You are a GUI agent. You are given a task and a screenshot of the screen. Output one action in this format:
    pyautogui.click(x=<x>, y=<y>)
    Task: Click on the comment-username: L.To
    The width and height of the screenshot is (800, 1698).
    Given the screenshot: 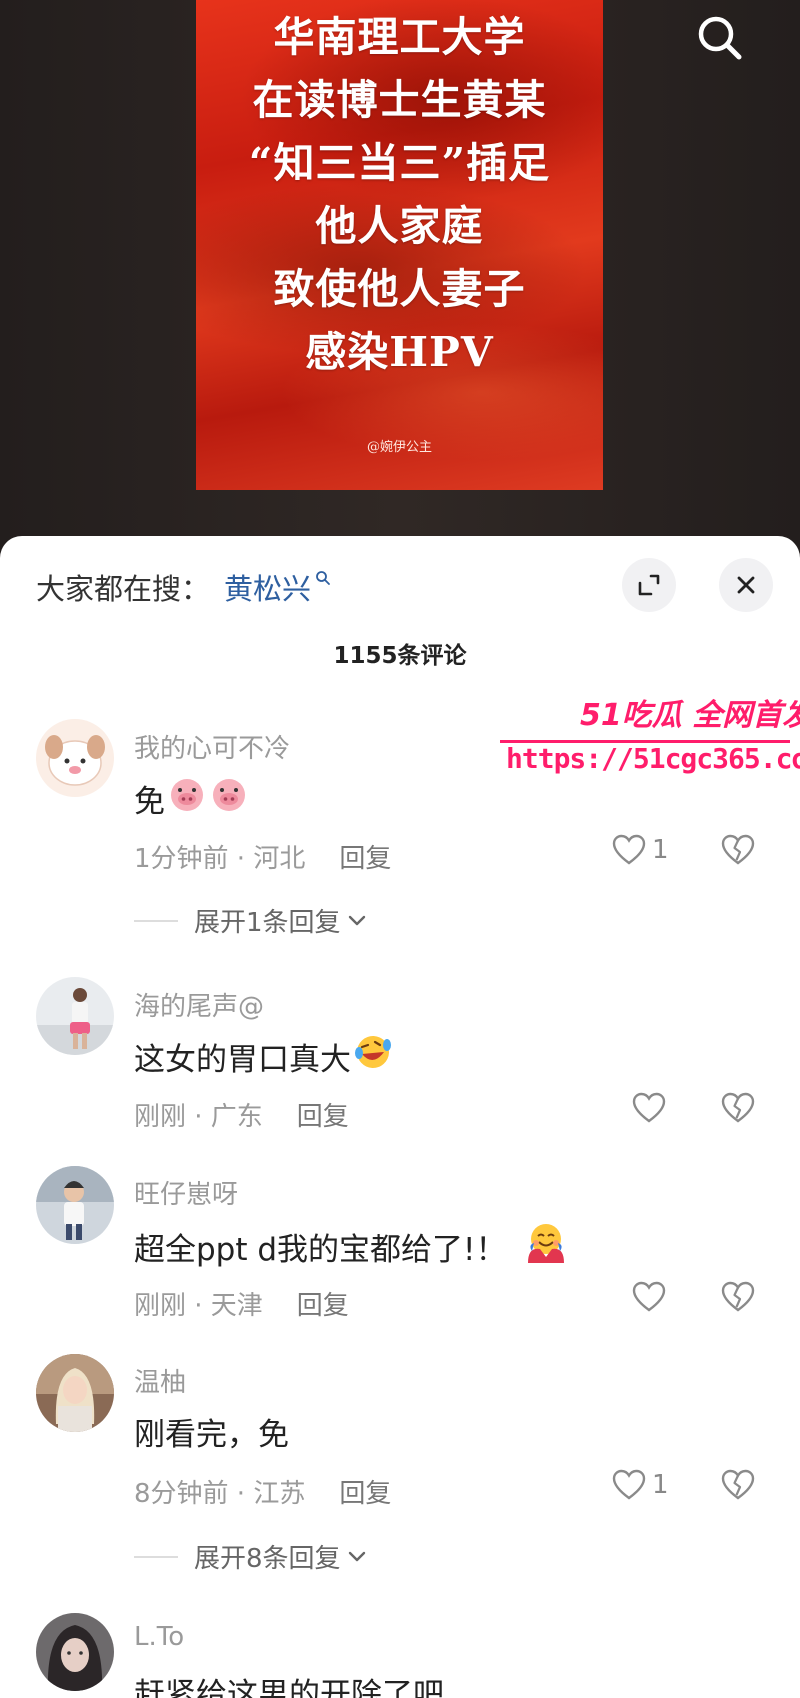 What is the action you would take?
    pyautogui.click(x=159, y=1637)
    